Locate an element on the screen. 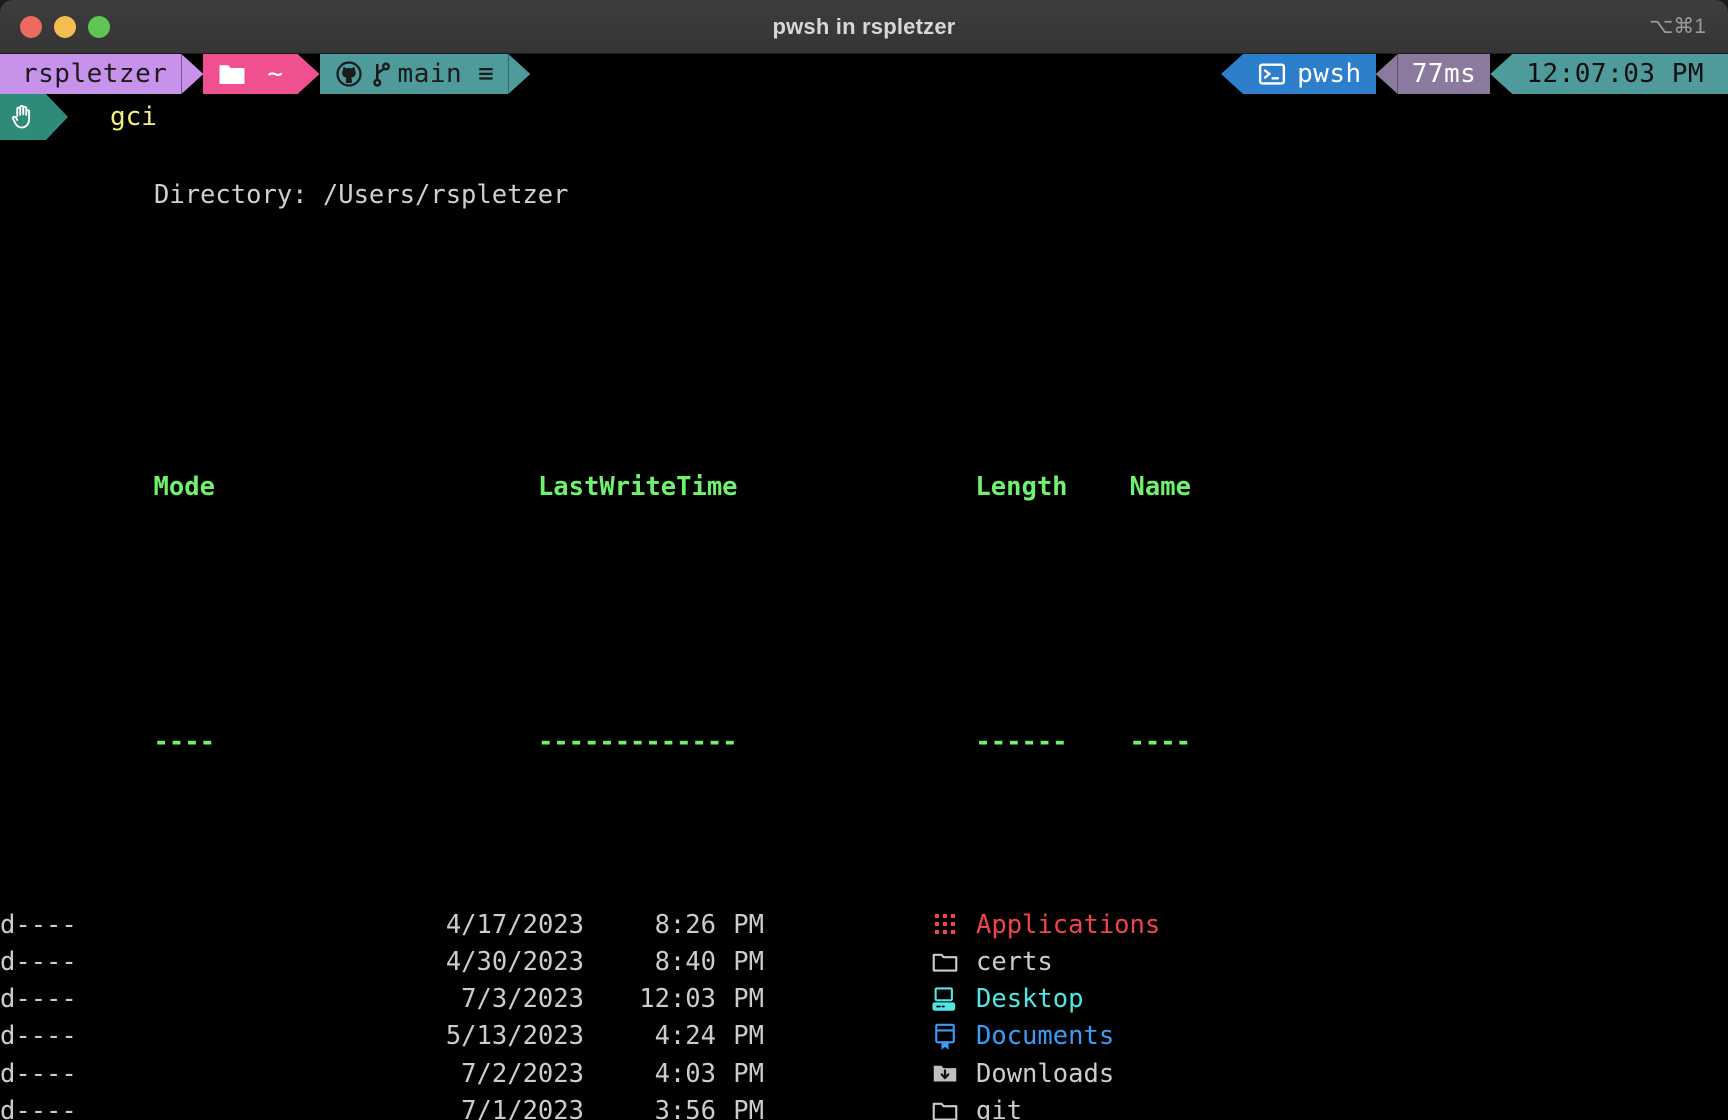 The width and height of the screenshot is (1728, 1120). cell-time: 3:56 is located at coordinates (685, 1107).